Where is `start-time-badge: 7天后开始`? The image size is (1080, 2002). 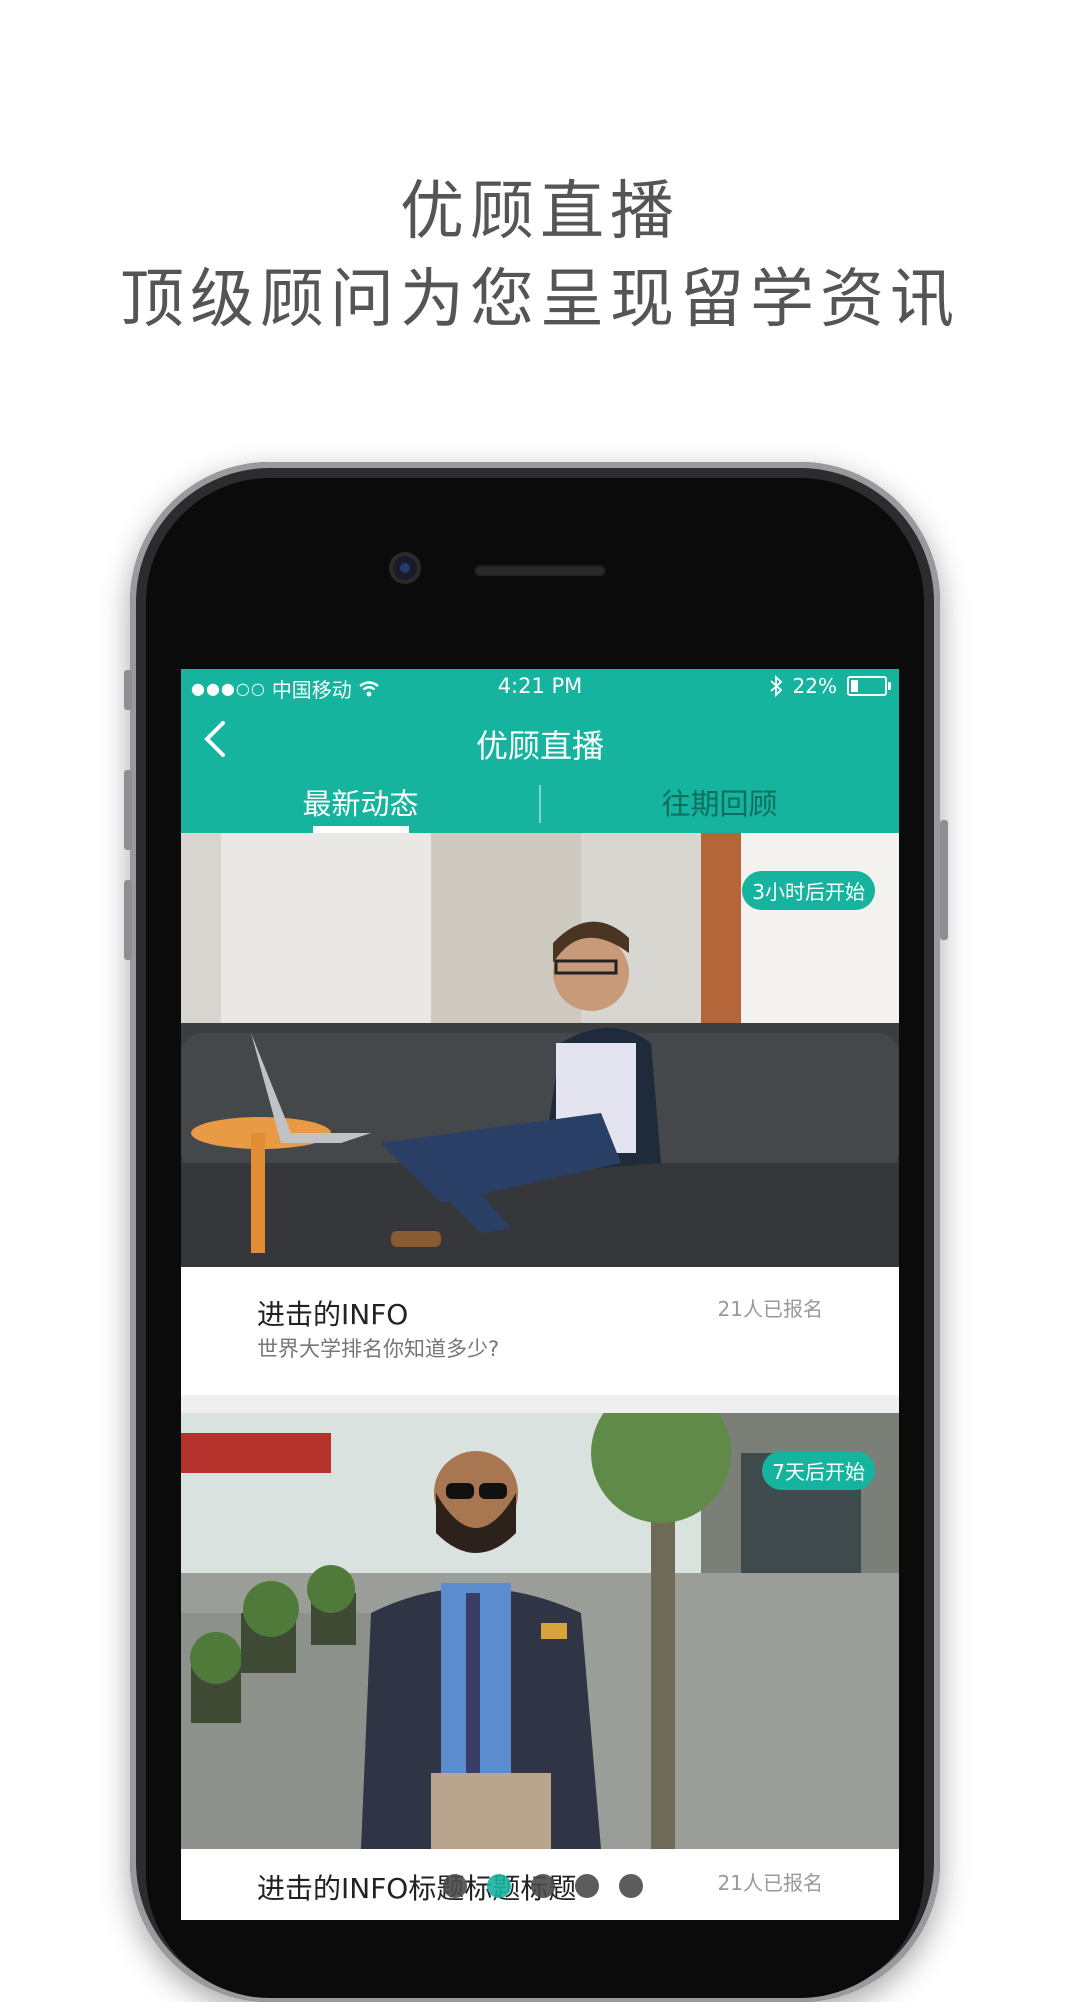
start-time-badge: 7天后开始 is located at coordinates (818, 1470).